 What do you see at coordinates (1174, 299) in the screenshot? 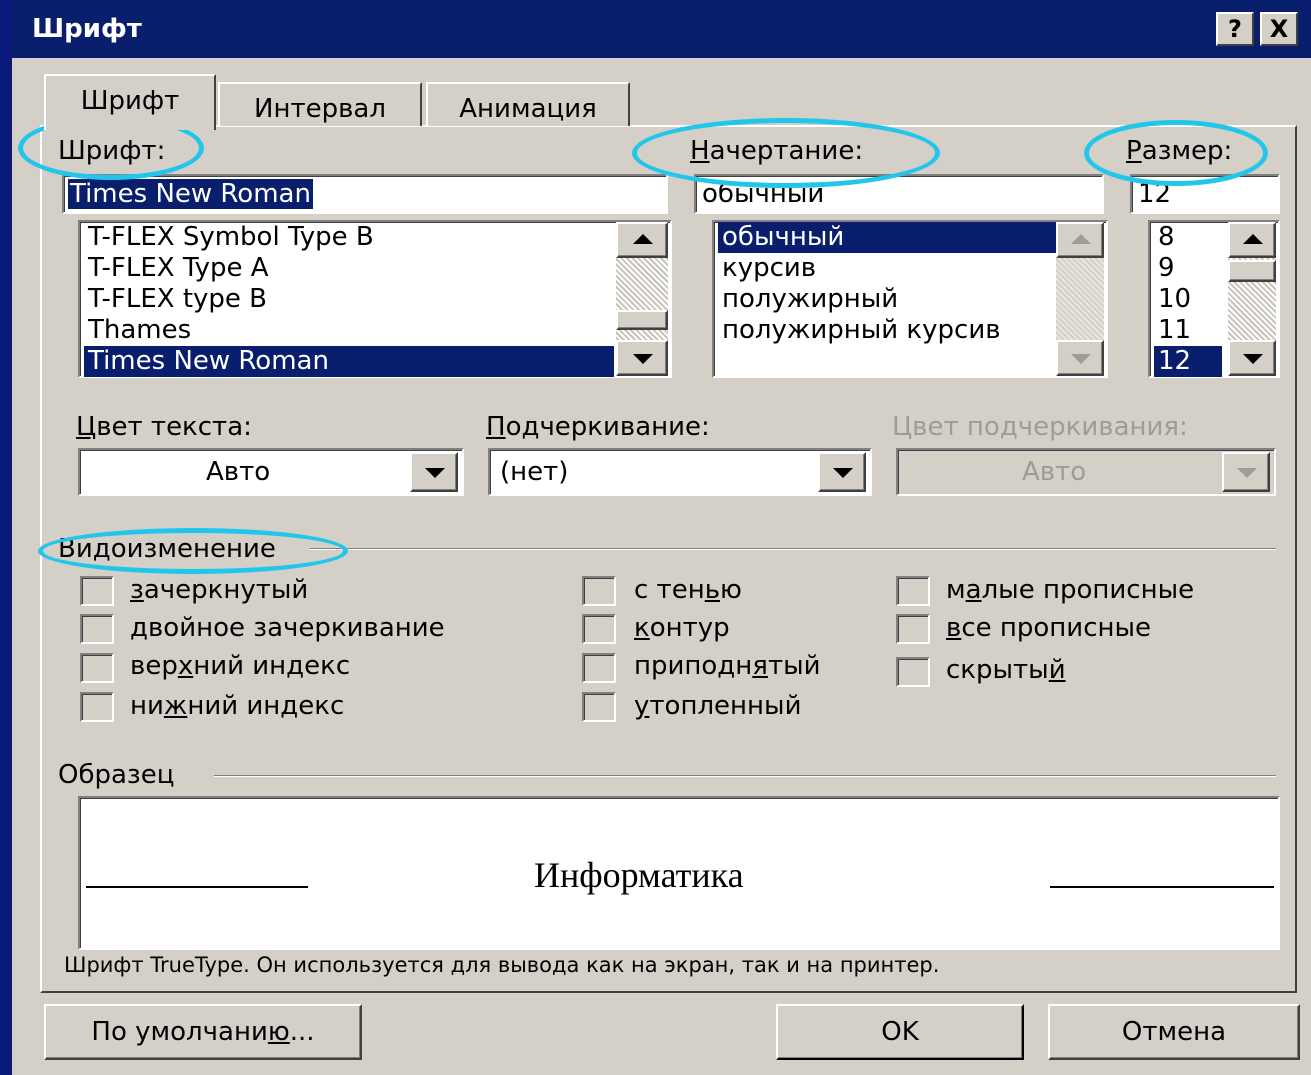
I see `size-list-item: 10` at bounding box center [1174, 299].